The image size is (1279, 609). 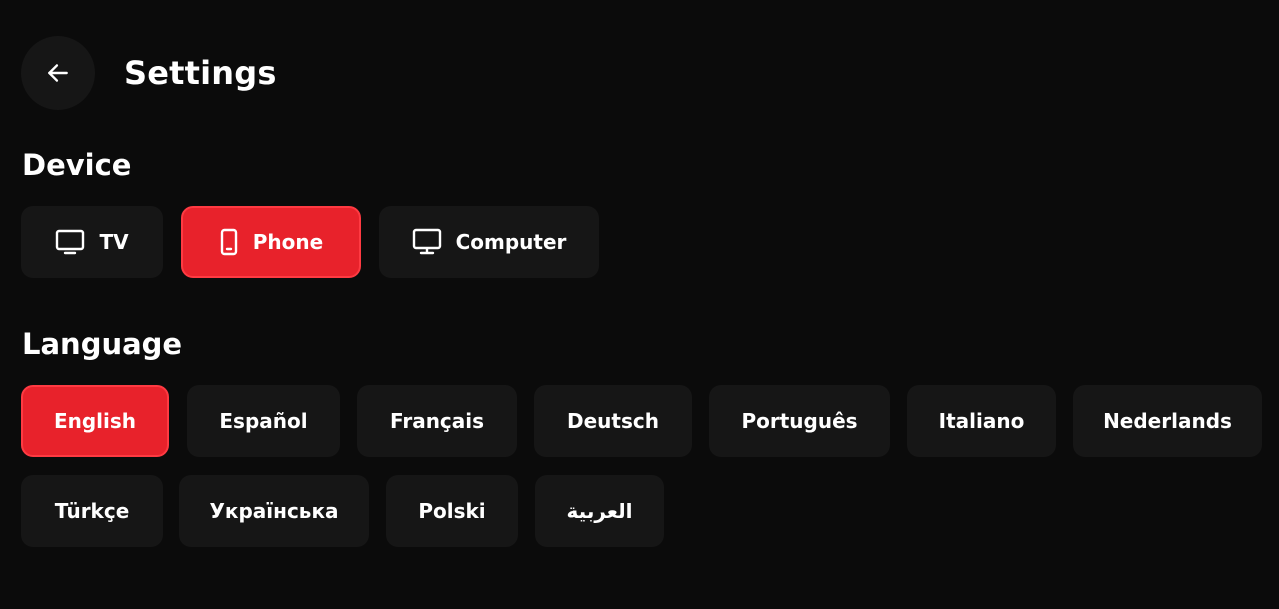 What do you see at coordinates (452, 511) in the screenshot?
I see `language-option-polski: Polski` at bounding box center [452, 511].